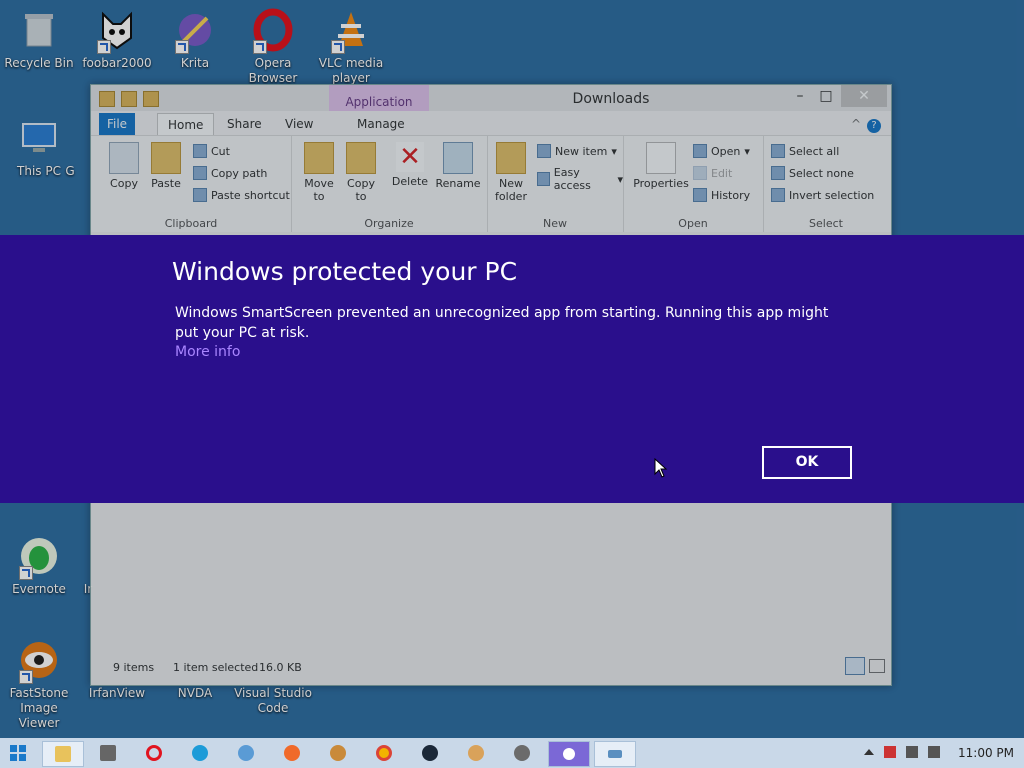  I want to click on clapper-icon, so click(108, 753).